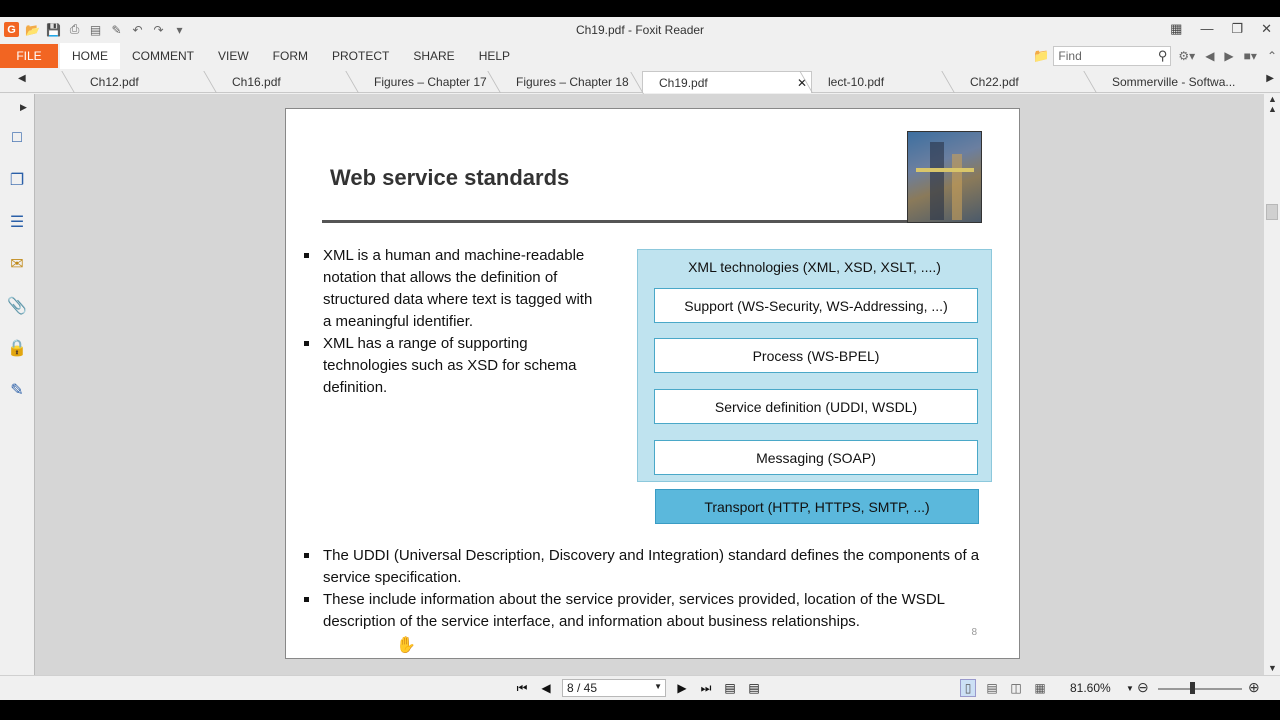  What do you see at coordinates (23, 107) in the screenshot?
I see `expand-panel-icon: ▶` at bounding box center [23, 107].